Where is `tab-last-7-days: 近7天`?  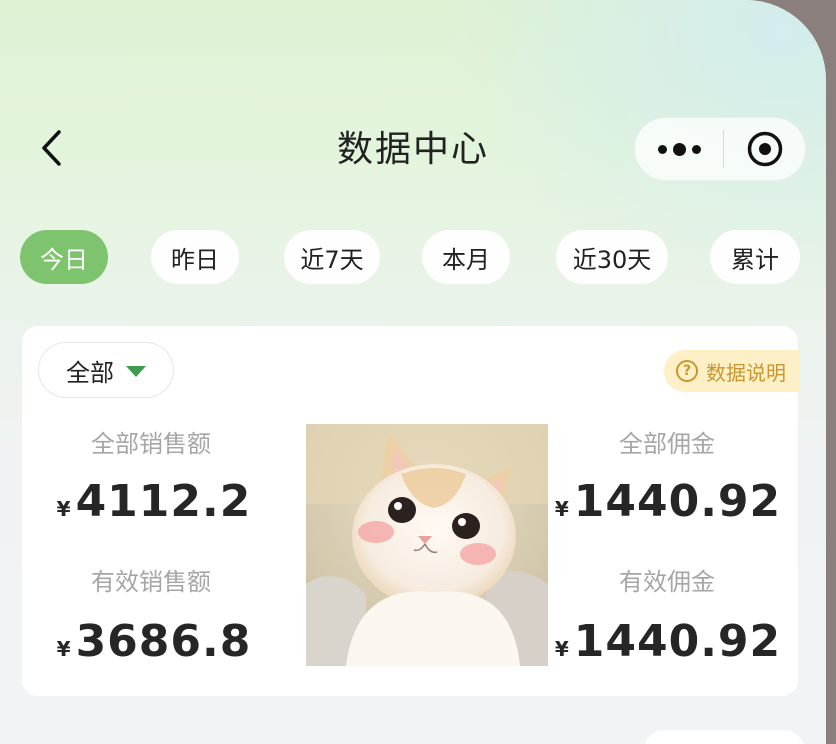
tab-last-7-days: 近7天 is located at coordinates (332, 257).